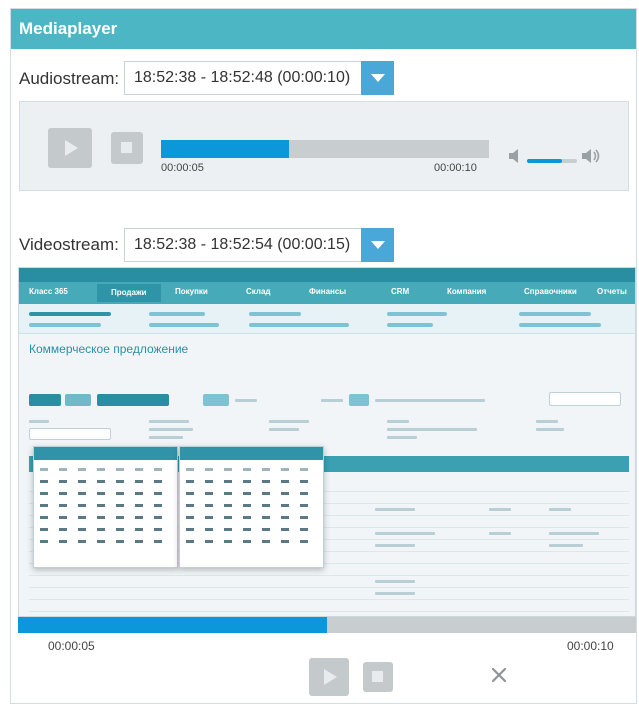  I want to click on close-icon, so click(499, 675).